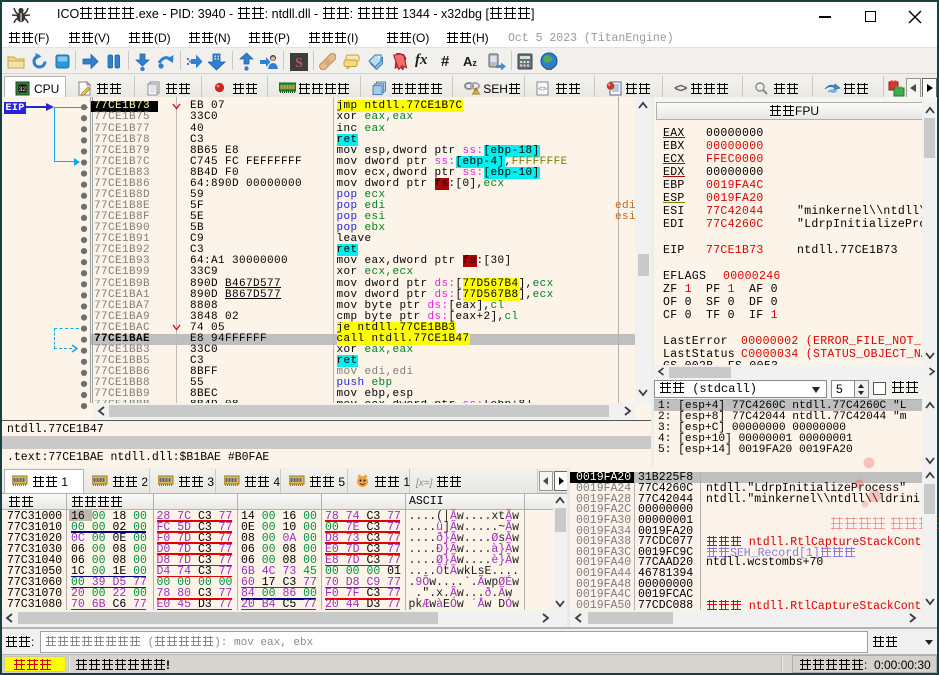 Image resolution: width=939 pixels, height=675 pixels. Describe the element at coordinates (299, 63) in the screenshot. I see `svg-text: S` at that location.